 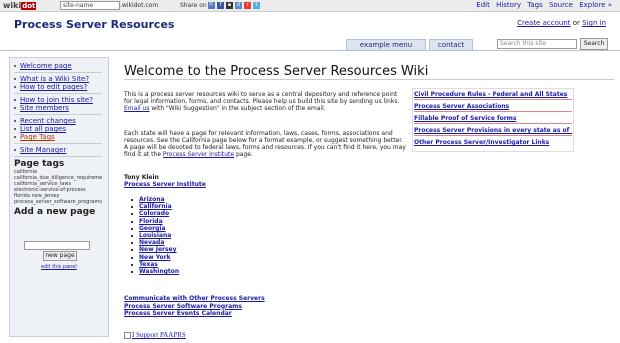 I want to click on state-link-new-york: New York, so click(x=155, y=257).